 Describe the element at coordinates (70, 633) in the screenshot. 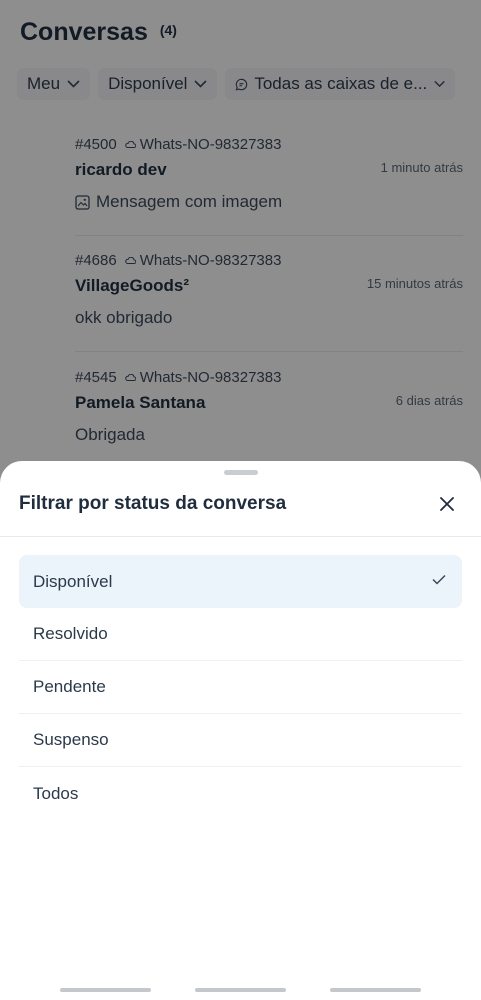

I see `status-option-label: Resolvido` at that location.